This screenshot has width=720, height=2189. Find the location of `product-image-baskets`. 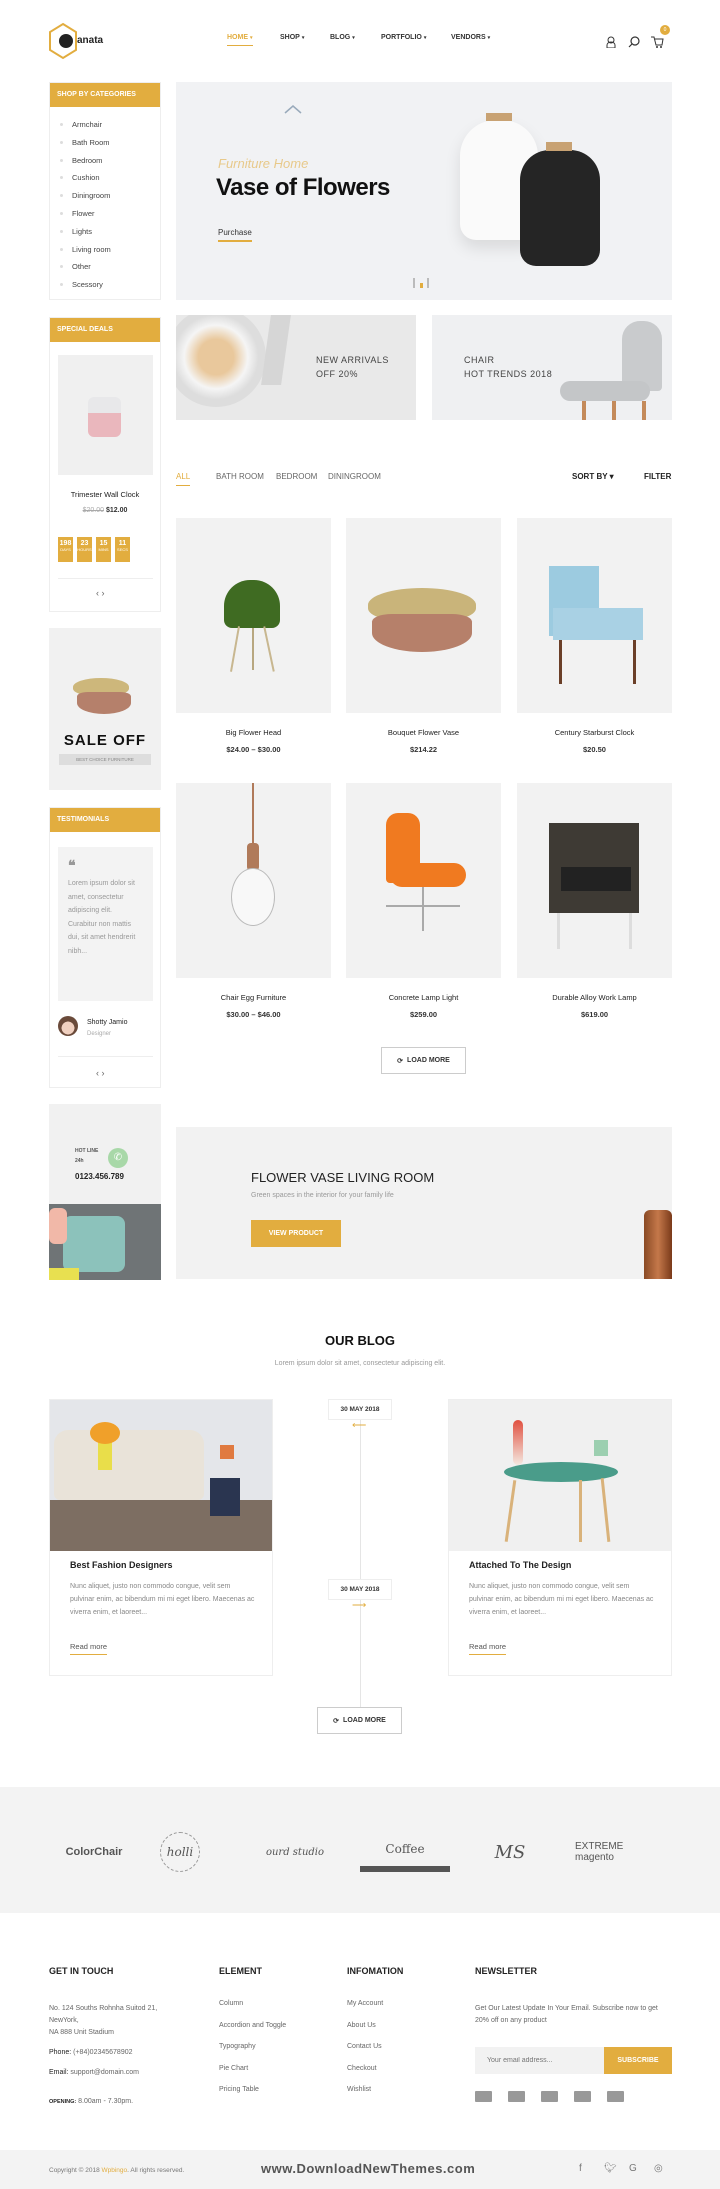

product-image-baskets is located at coordinates (423, 615).